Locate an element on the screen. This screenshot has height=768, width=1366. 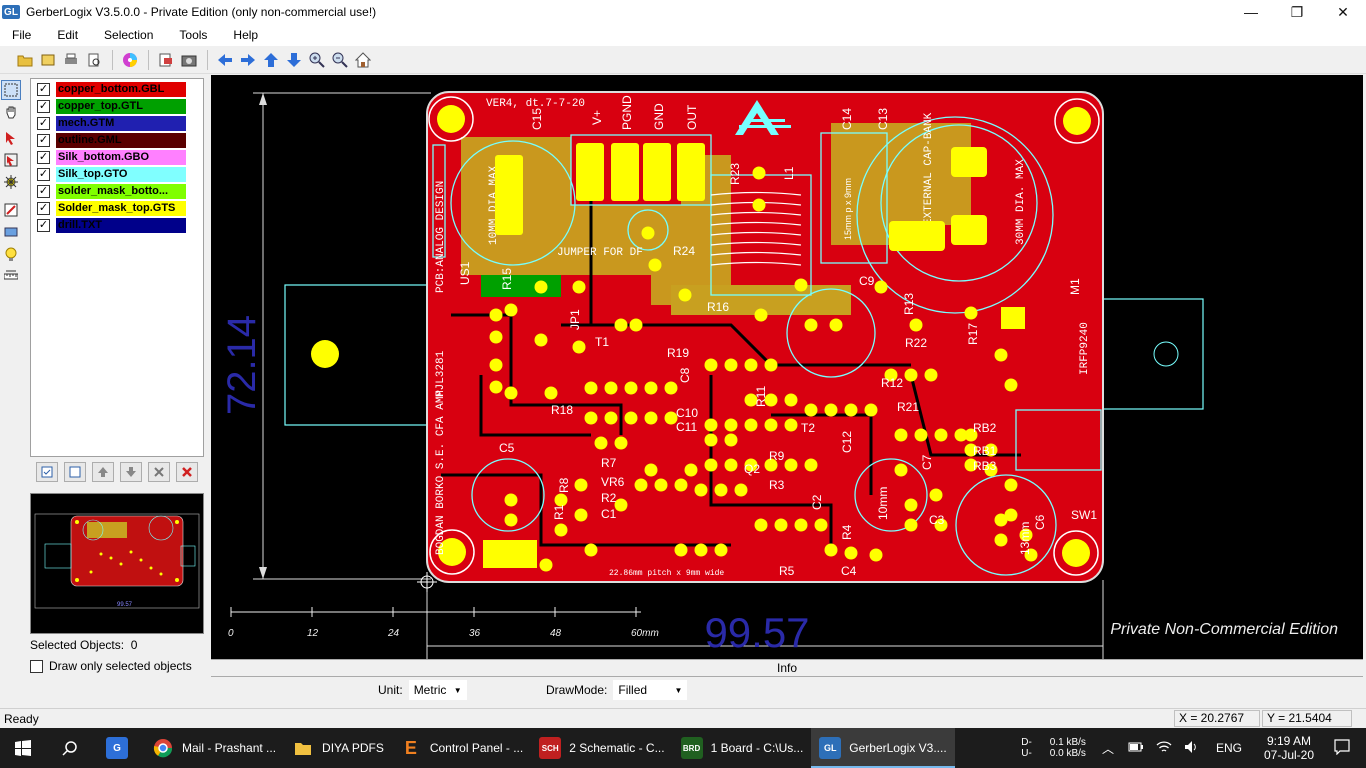
component-designator: C4 is located at coordinates (849, 571).